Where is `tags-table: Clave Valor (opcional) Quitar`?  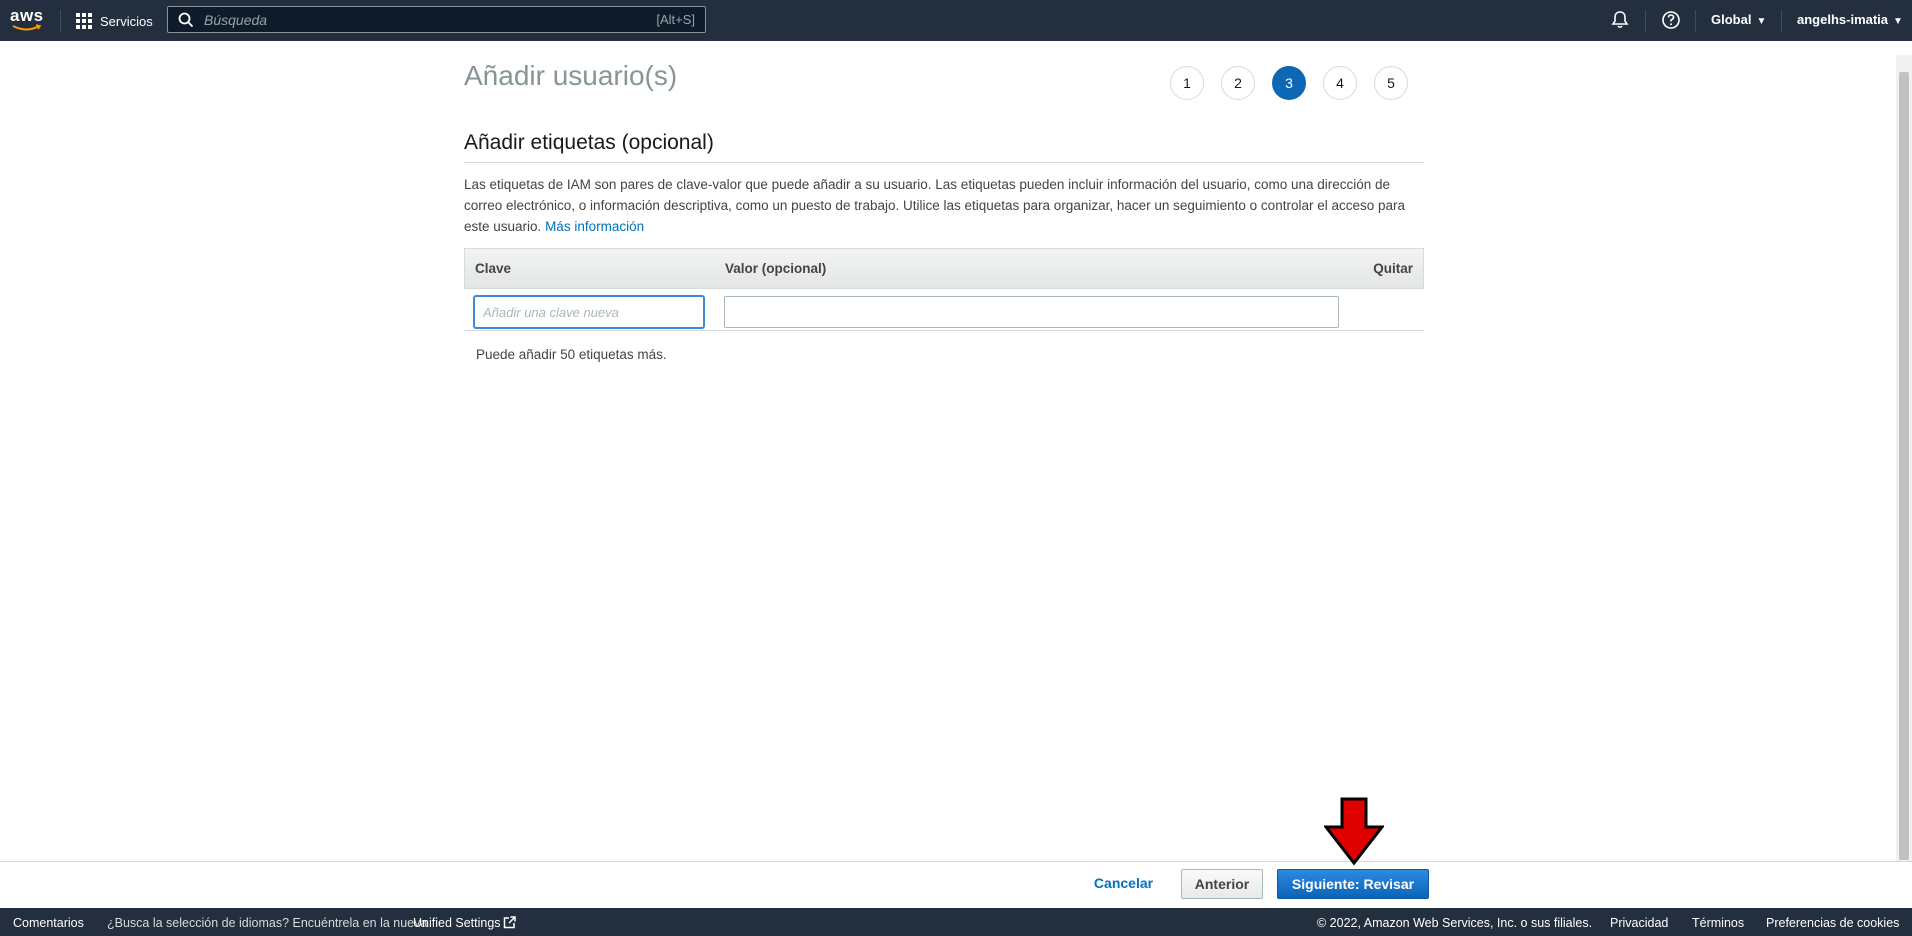 tags-table: Clave Valor (opcional) Quitar is located at coordinates (944, 289).